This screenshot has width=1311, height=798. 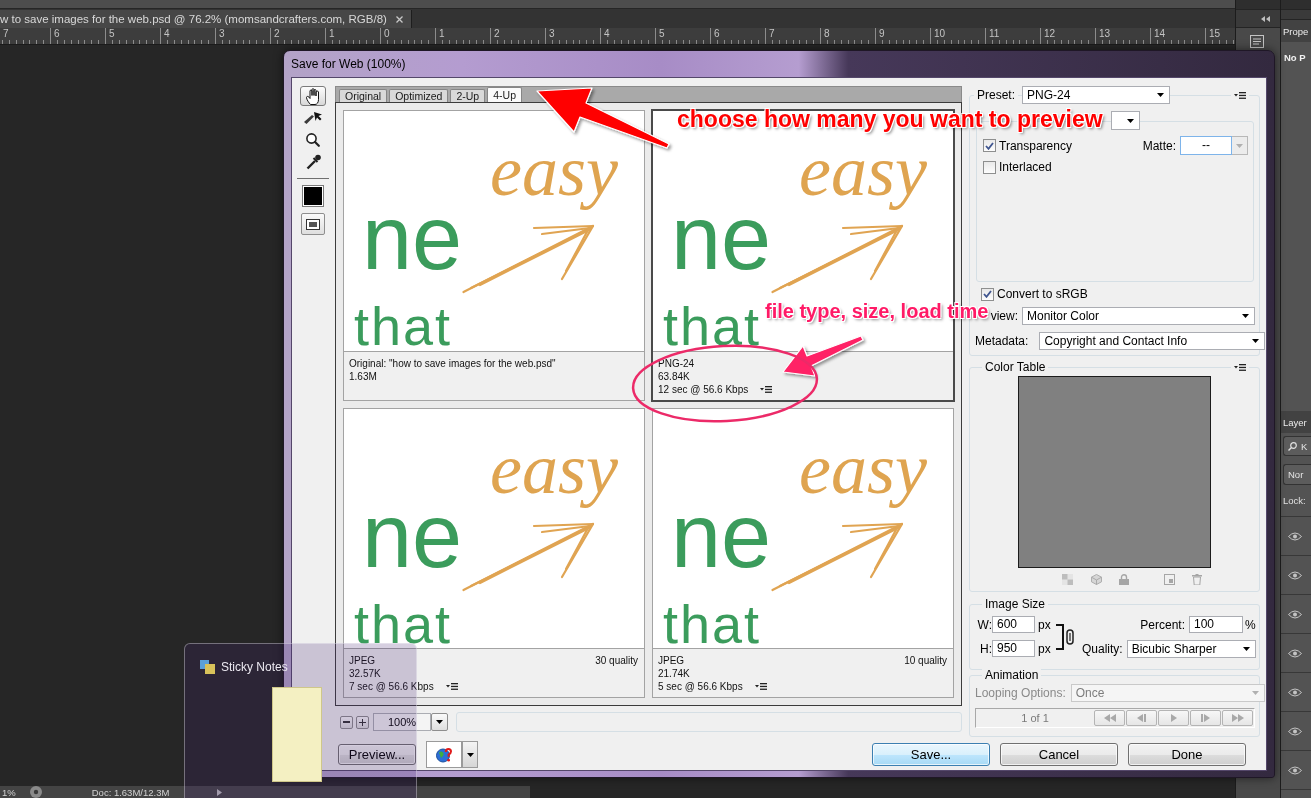 What do you see at coordinates (1044, 624) in the screenshot?
I see `unit-label: px` at bounding box center [1044, 624].